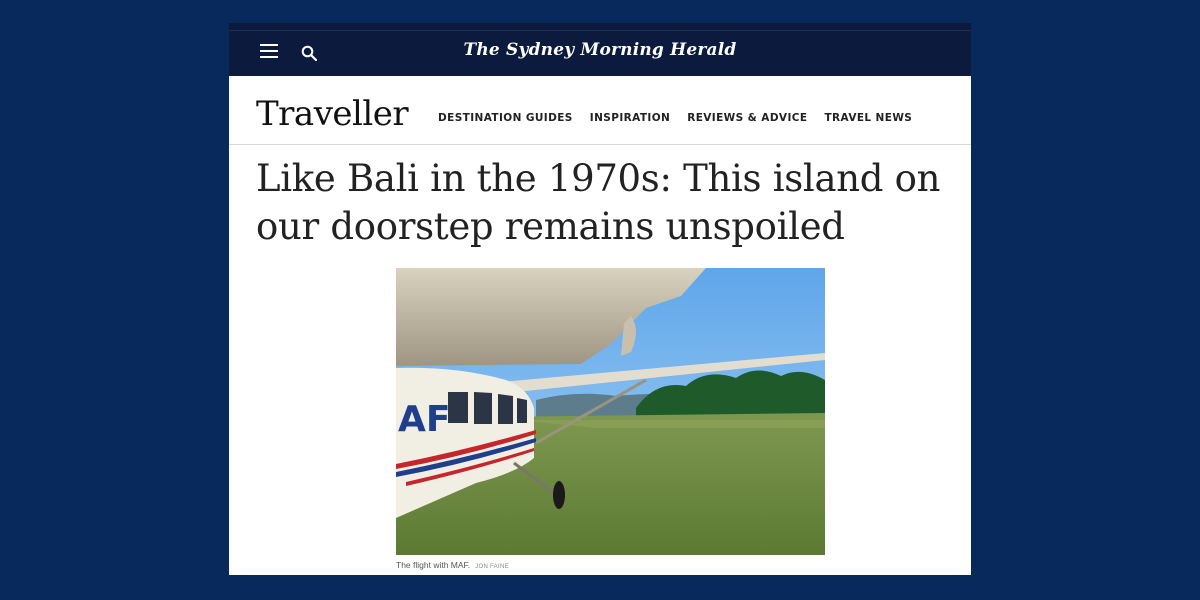 The width and height of the screenshot is (1200, 600). What do you see at coordinates (492, 567) in the screenshot?
I see `photo-credit: JON FAINE` at bounding box center [492, 567].